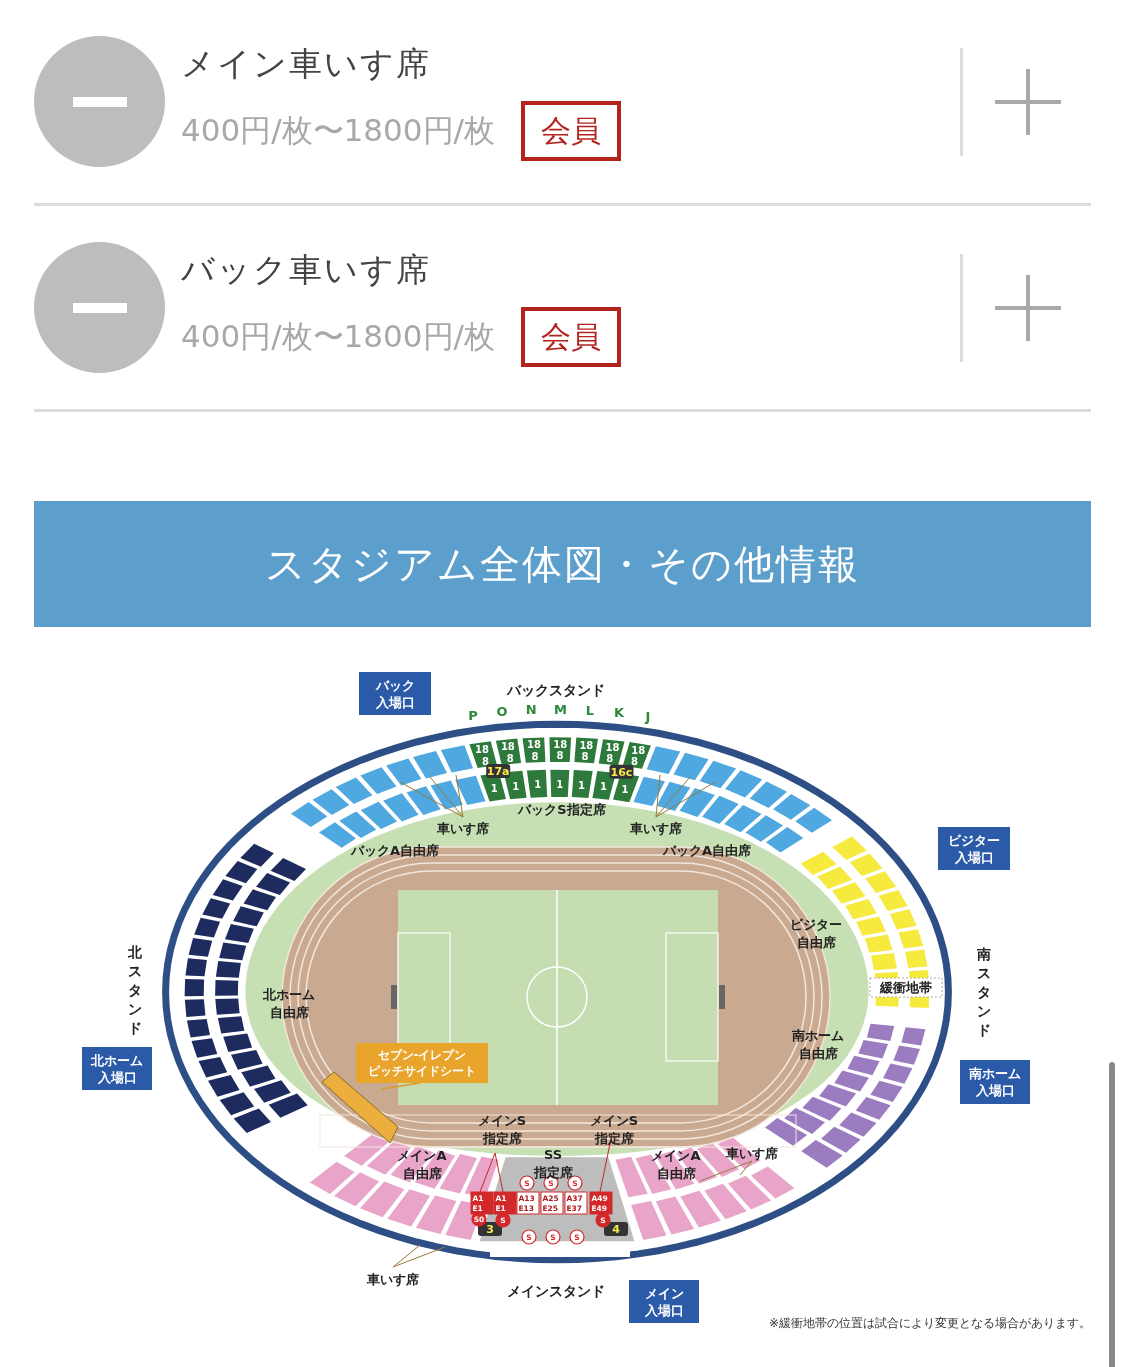  I want to click on area-label: ビジター 自由席, so click(816, 933).